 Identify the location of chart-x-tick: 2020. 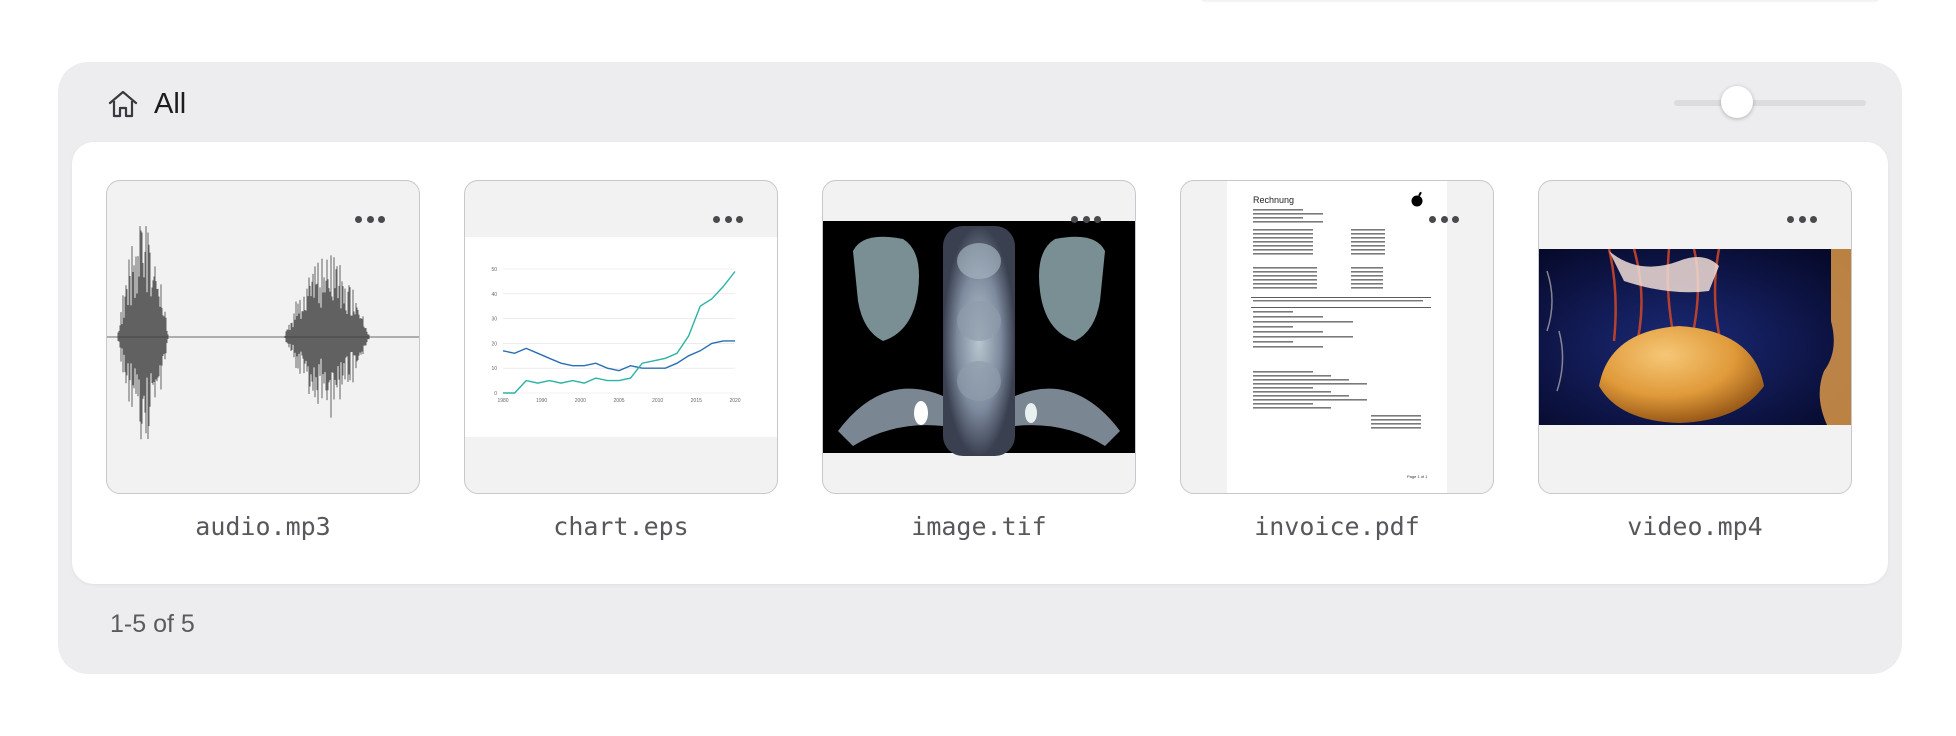
(734, 401).